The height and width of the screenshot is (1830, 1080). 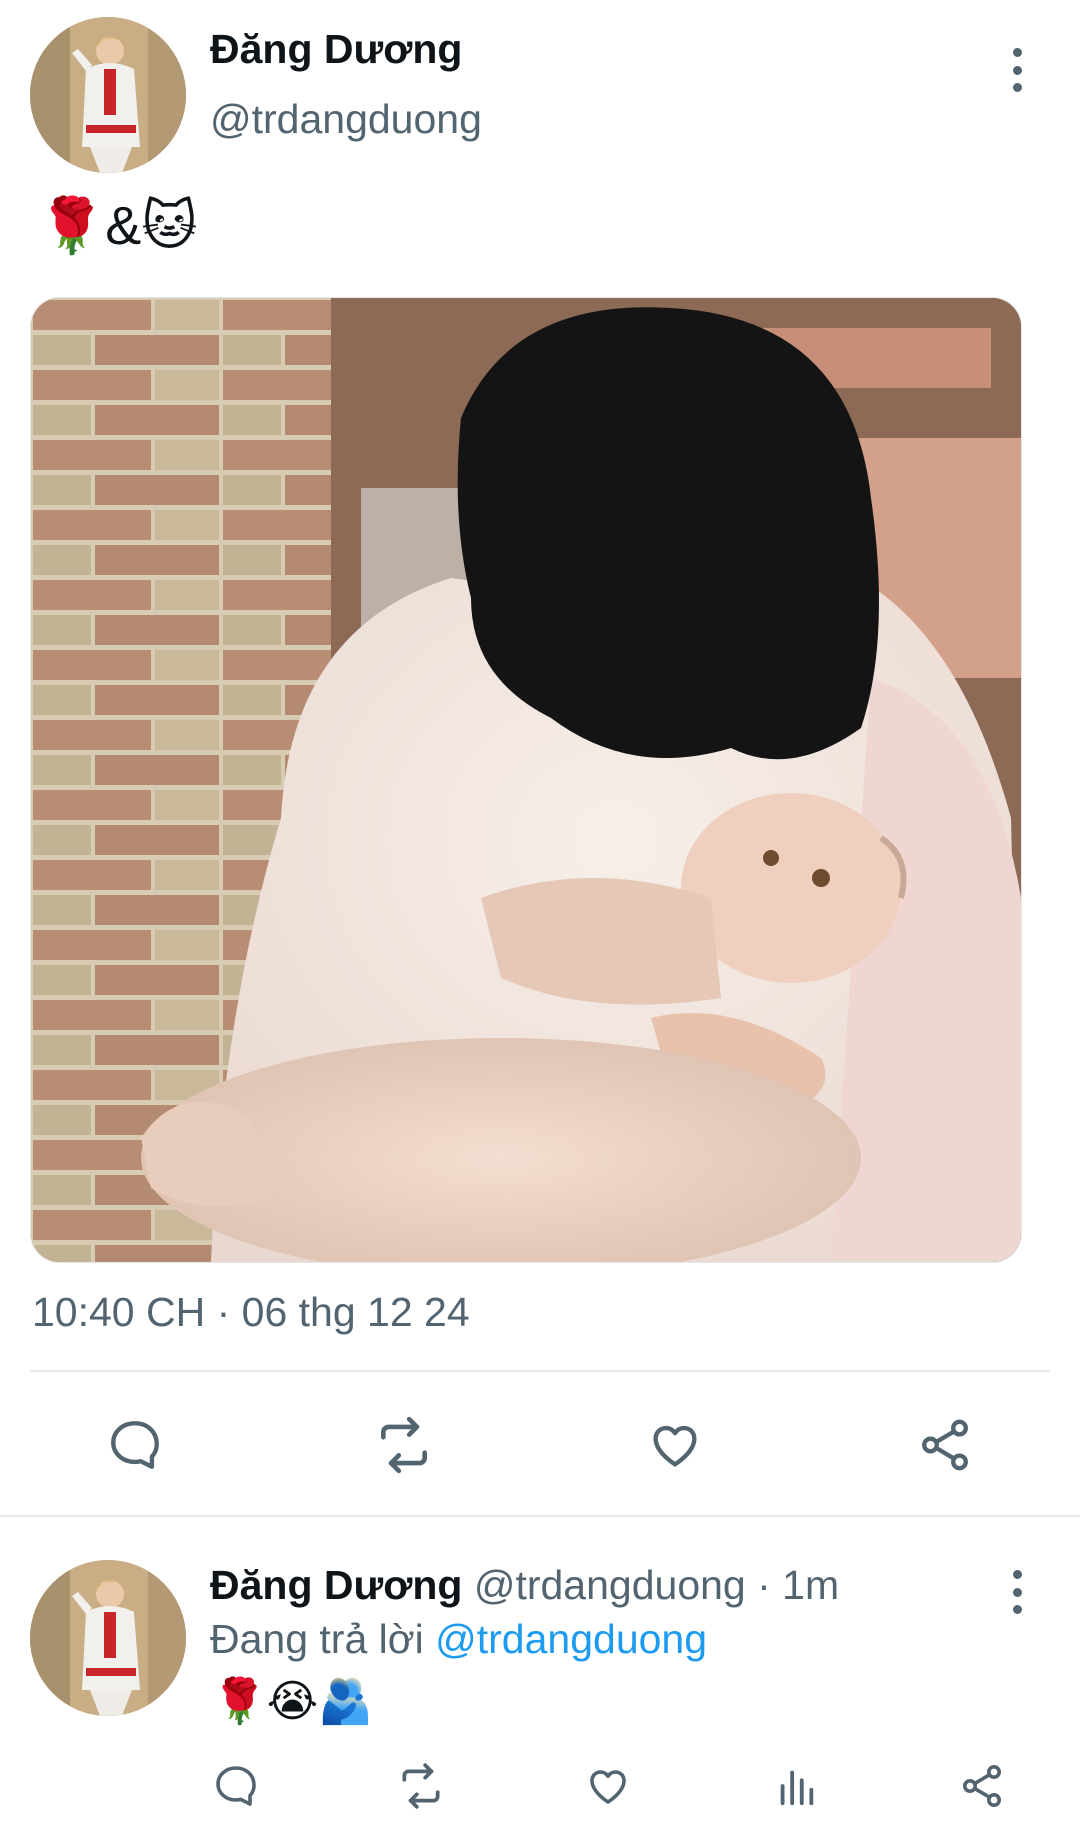 I want to click on reply-avatar, so click(x=108, y=1638).